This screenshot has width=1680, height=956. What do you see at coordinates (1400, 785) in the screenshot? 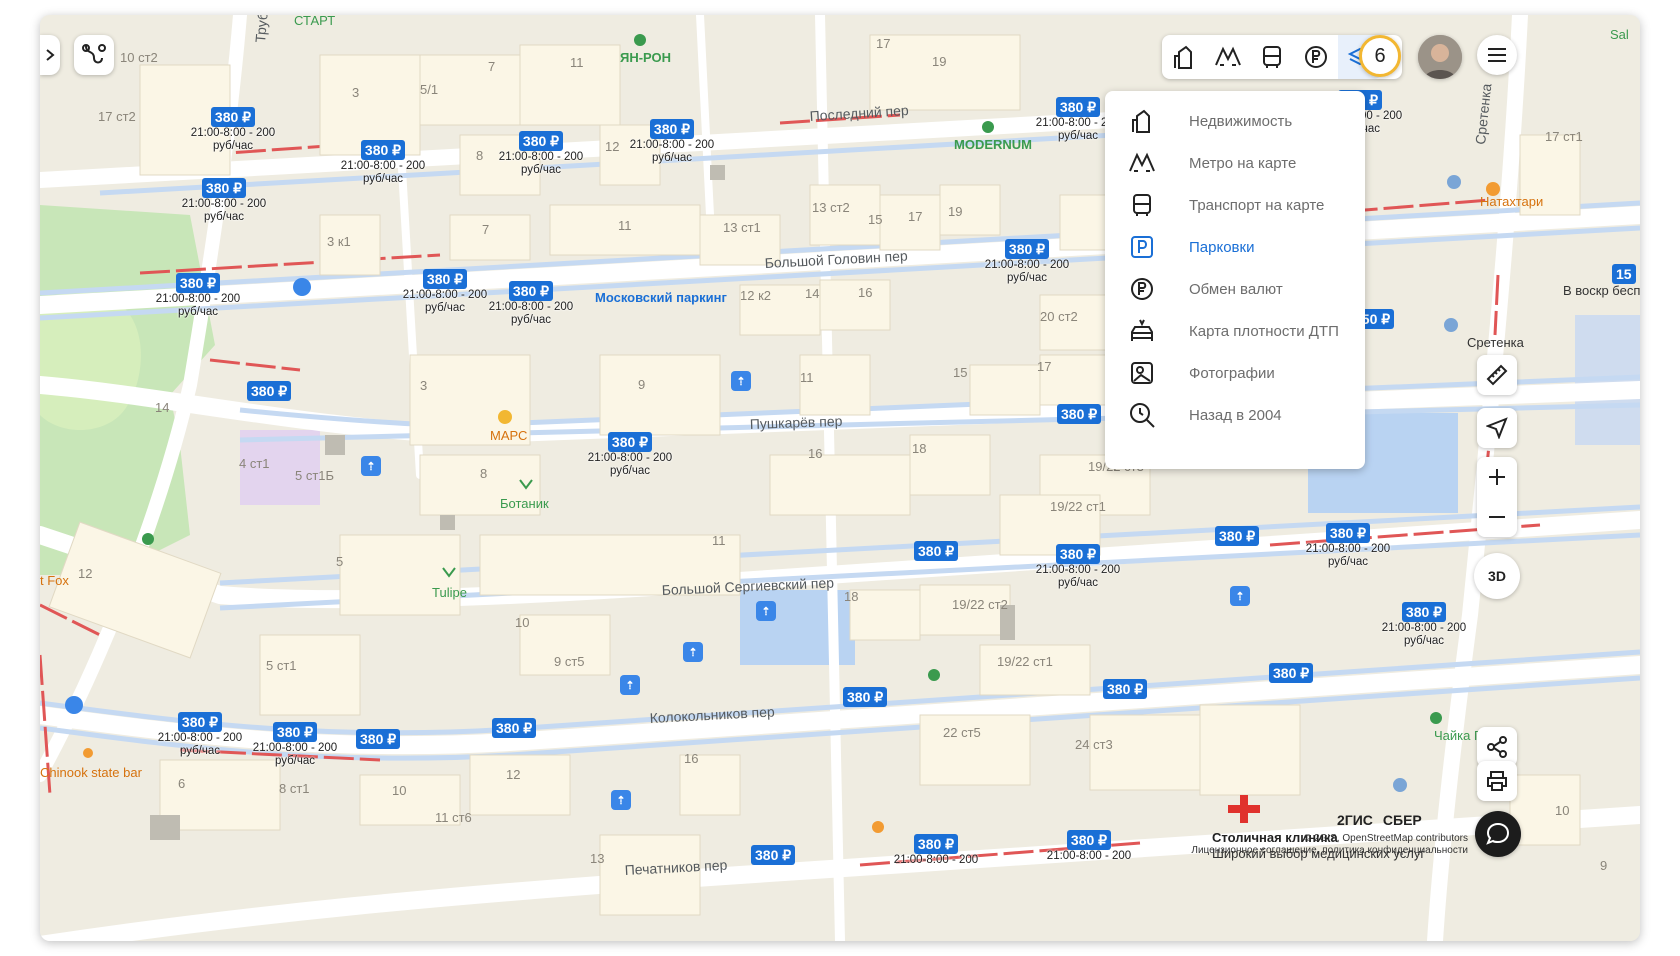
I see `drop-icon` at bounding box center [1400, 785].